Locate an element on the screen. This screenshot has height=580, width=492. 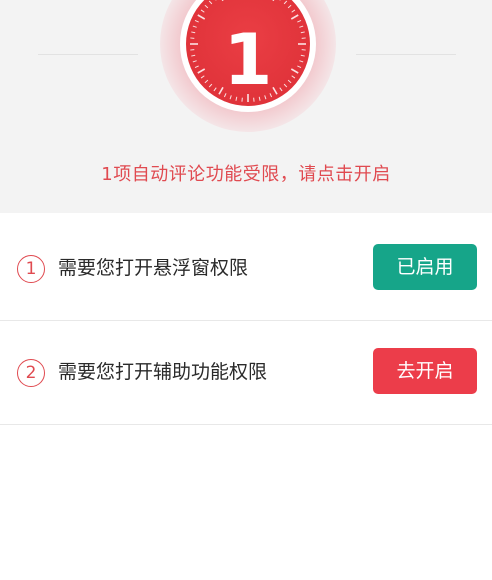
permission-label-accessibility: 需要您打开辅助功能权限 is located at coordinates (163, 372).